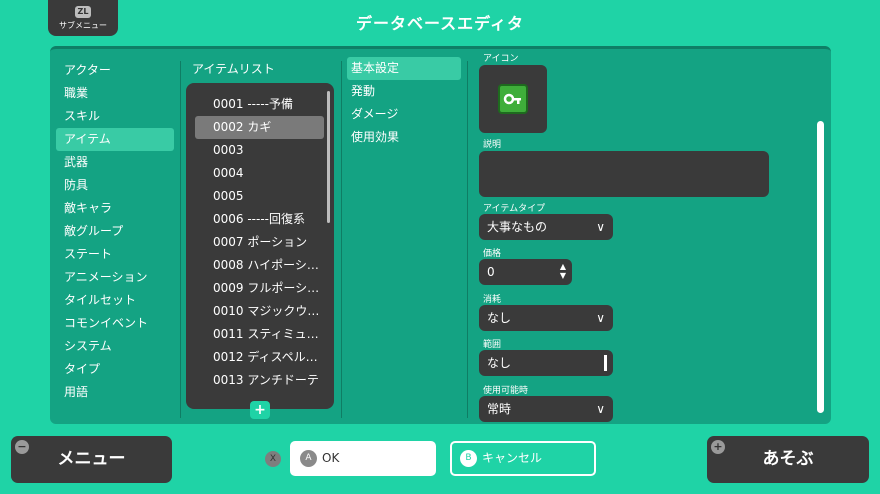 The image size is (880, 494). I want to click on page-title: データベースエディタ, so click(440, 23).